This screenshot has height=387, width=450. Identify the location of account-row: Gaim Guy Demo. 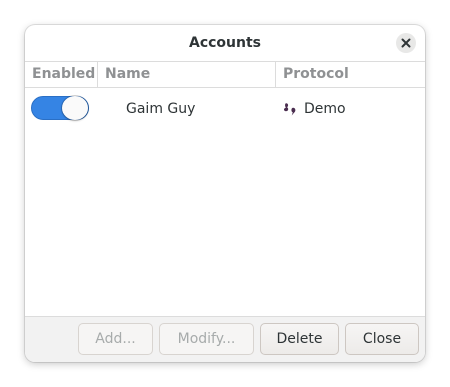
(225, 109).